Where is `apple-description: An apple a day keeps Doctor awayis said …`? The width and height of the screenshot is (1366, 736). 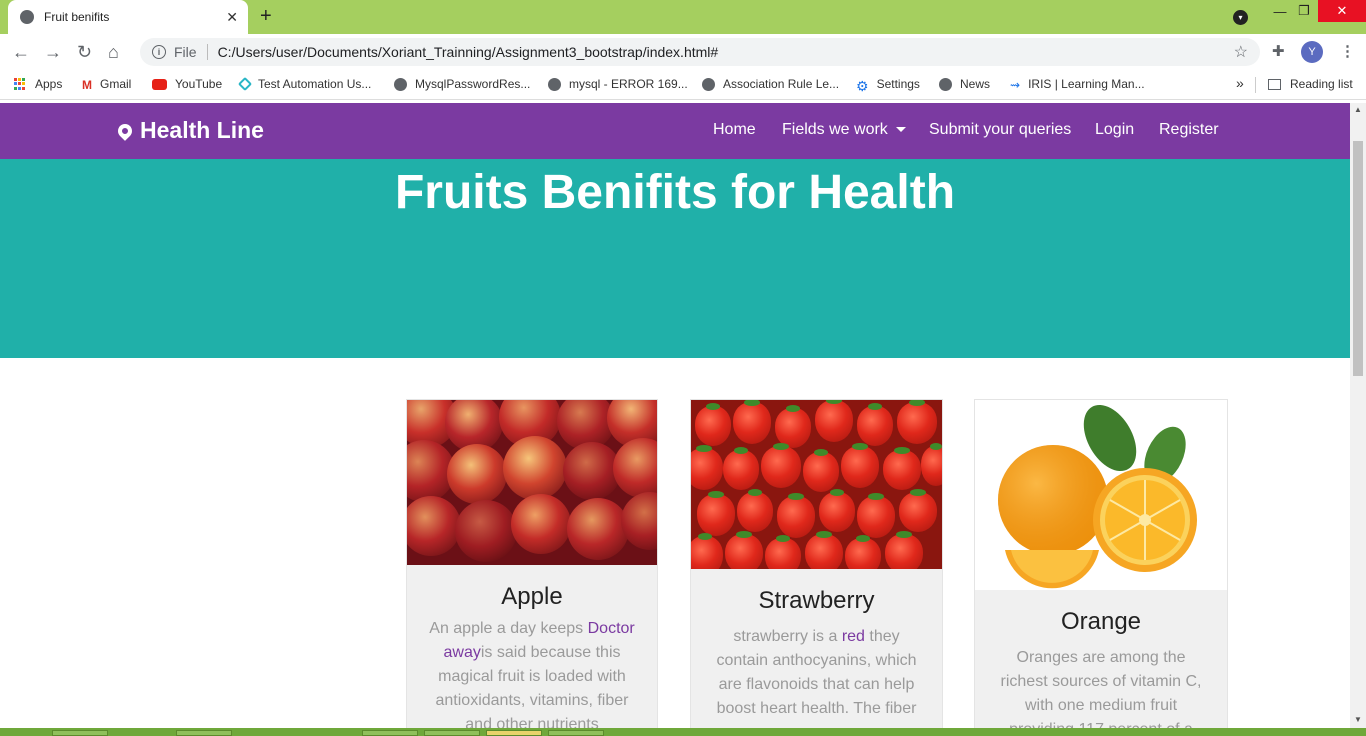 apple-description: An apple a day keeps Doctor awayis said … is located at coordinates (532, 674).